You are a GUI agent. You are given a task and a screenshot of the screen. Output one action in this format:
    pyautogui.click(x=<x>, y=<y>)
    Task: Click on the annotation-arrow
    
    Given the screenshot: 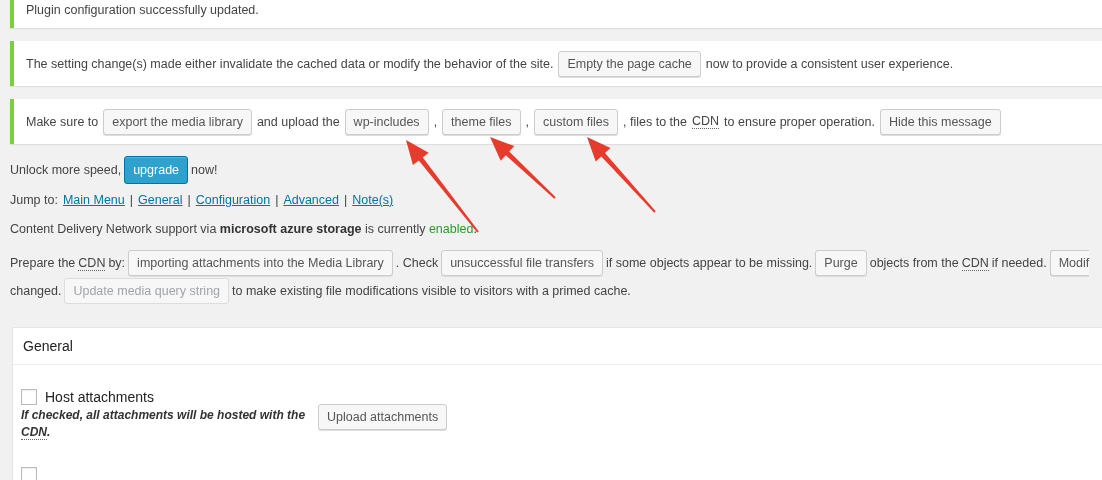 What is the action you would take?
    pyautogui.click(x=523, y=168)
    